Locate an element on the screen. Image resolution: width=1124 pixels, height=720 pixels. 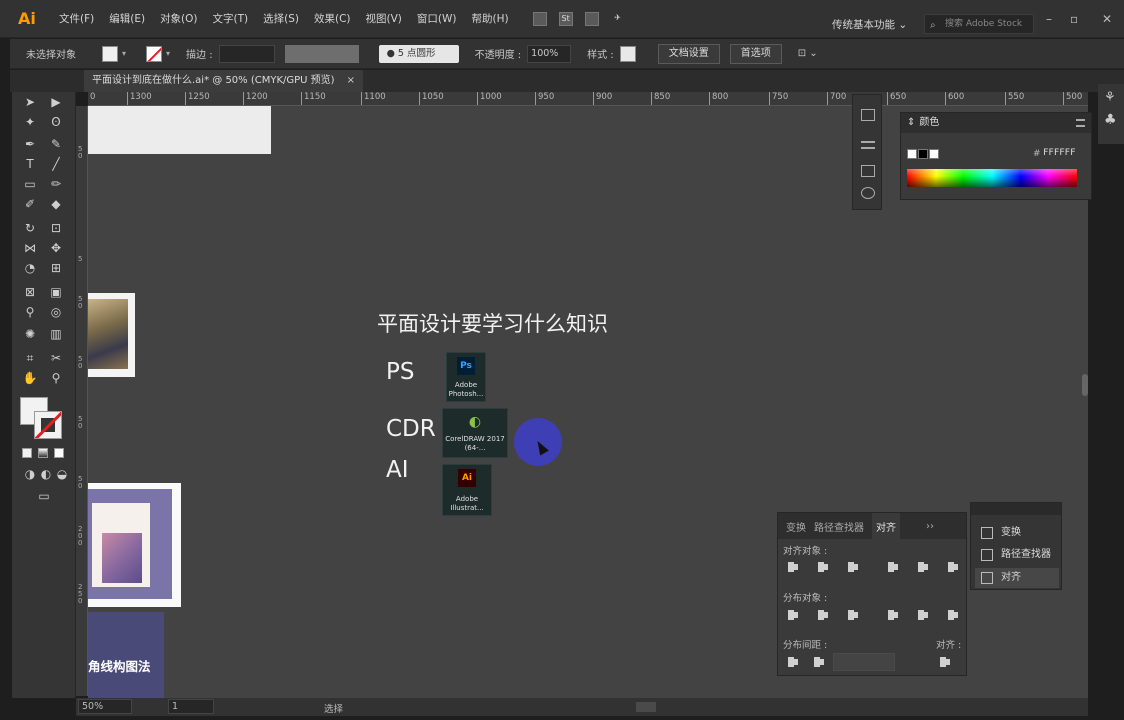
eyedropper-tool-icon: ⚲ is located at coordinates (30, 312).